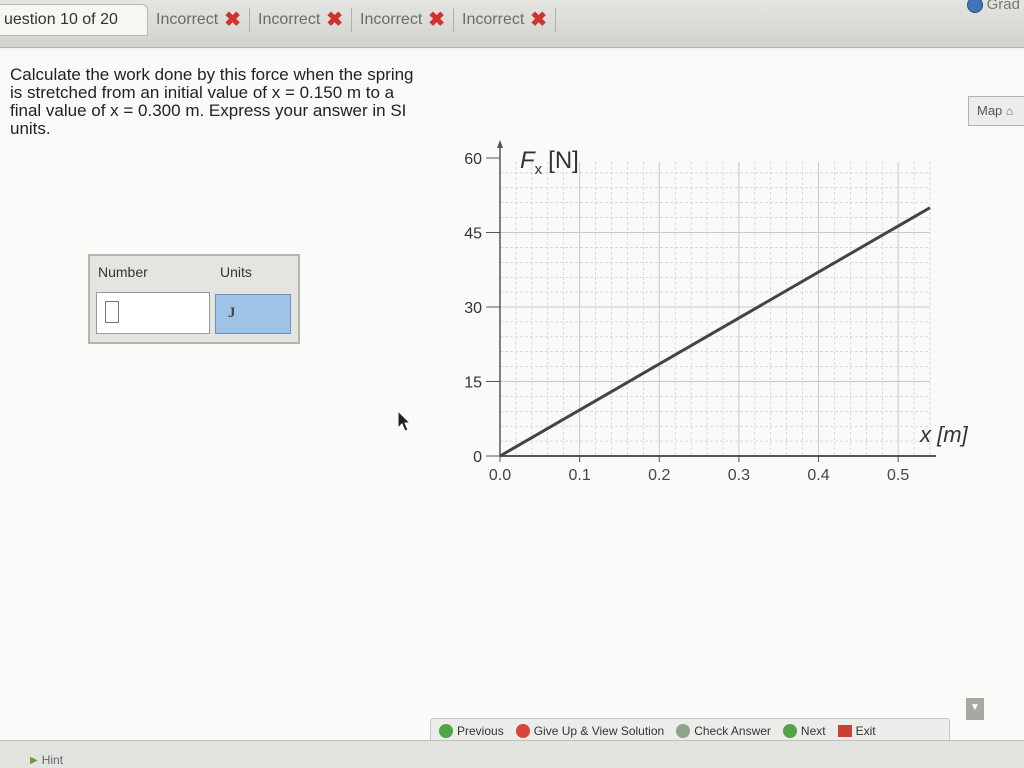  What do you see at coordinates (732, 731) in the screenshot?
I see `check-answer-label: Check Answer` at bounding box center [732, 731].